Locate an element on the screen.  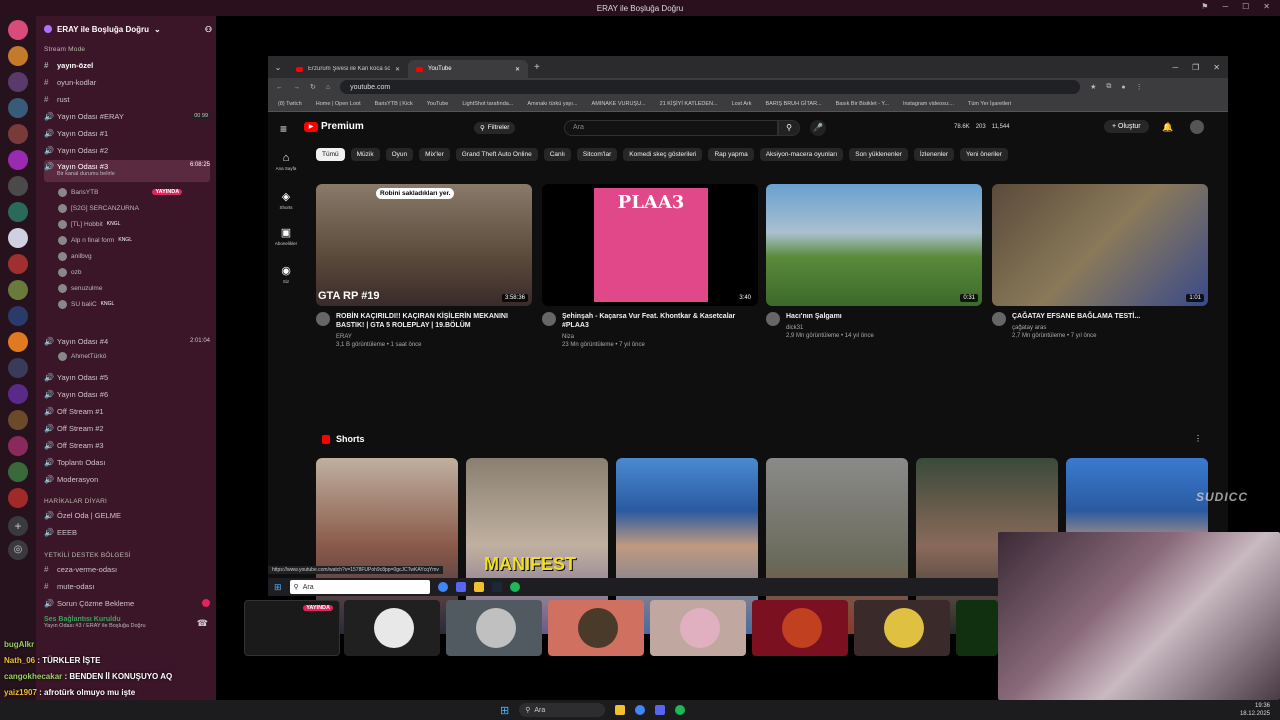
category-yetkili: YETKİLİ DESTEK BÖLGESİ is located at coordinates (87, 555).